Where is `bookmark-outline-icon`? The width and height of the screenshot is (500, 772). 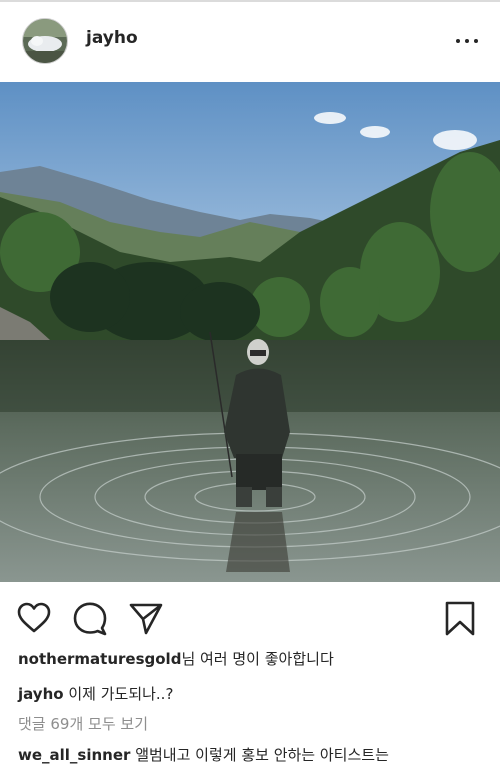 bookmark-outline-icon is located at coordinates (460, 618).